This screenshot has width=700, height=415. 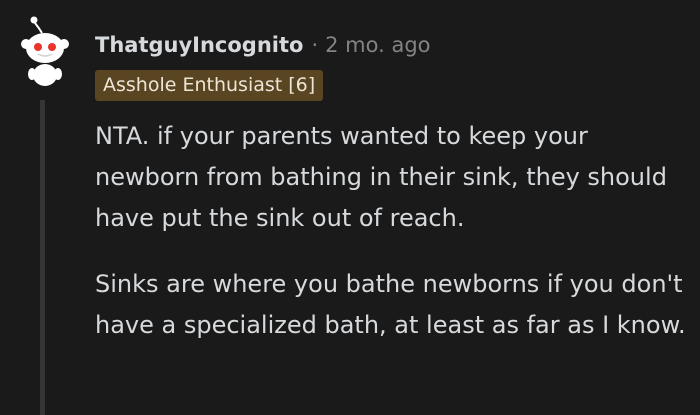 I want to click on timestamp: 2 mo. ago, so click(x=377, y=45).